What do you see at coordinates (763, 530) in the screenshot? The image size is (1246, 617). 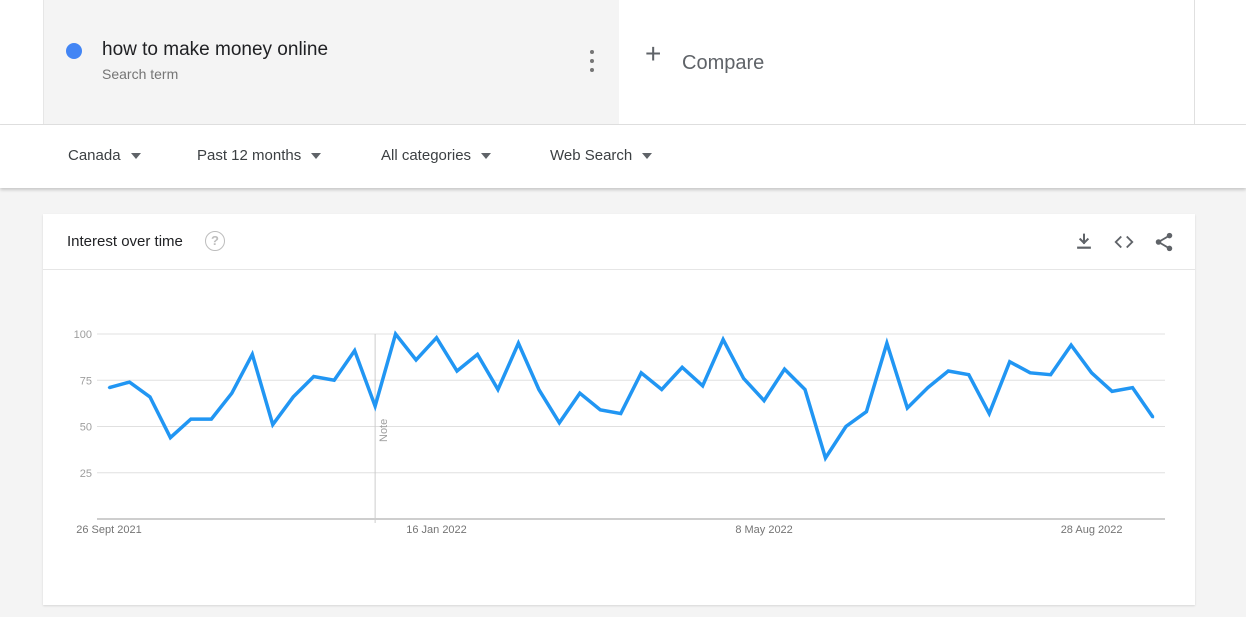 I see `x-tick-label: 8 May 2022` at bounding box center [763, 530].